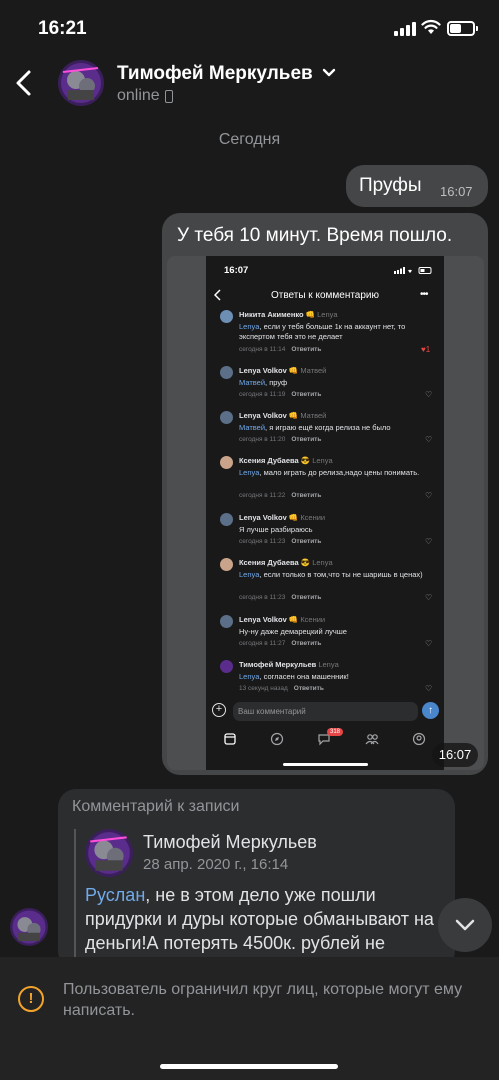 This screenshot has height=1080, width=499. Describe the element at coordinates (31, 999) in the screenshot. I see `warning-icon: !` at that location.